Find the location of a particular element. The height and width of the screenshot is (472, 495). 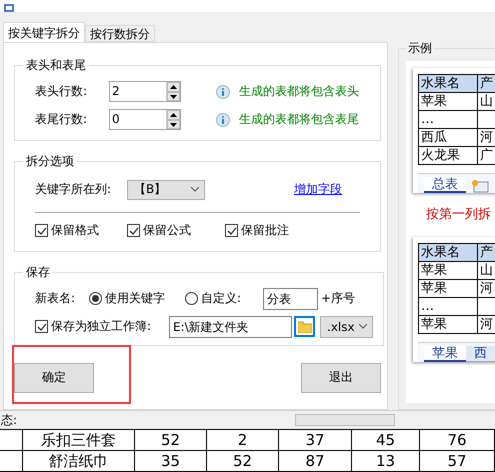

table-cell: 广 is located at coordinates (486, 155).